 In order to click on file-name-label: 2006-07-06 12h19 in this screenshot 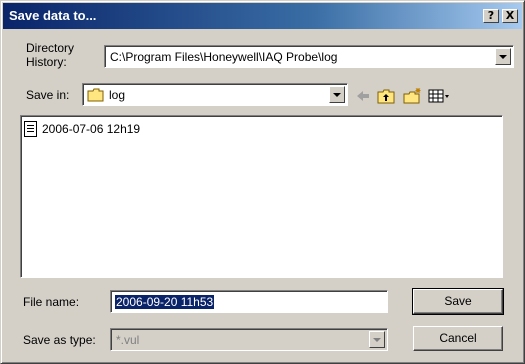, I will do `click(91, 129)`.